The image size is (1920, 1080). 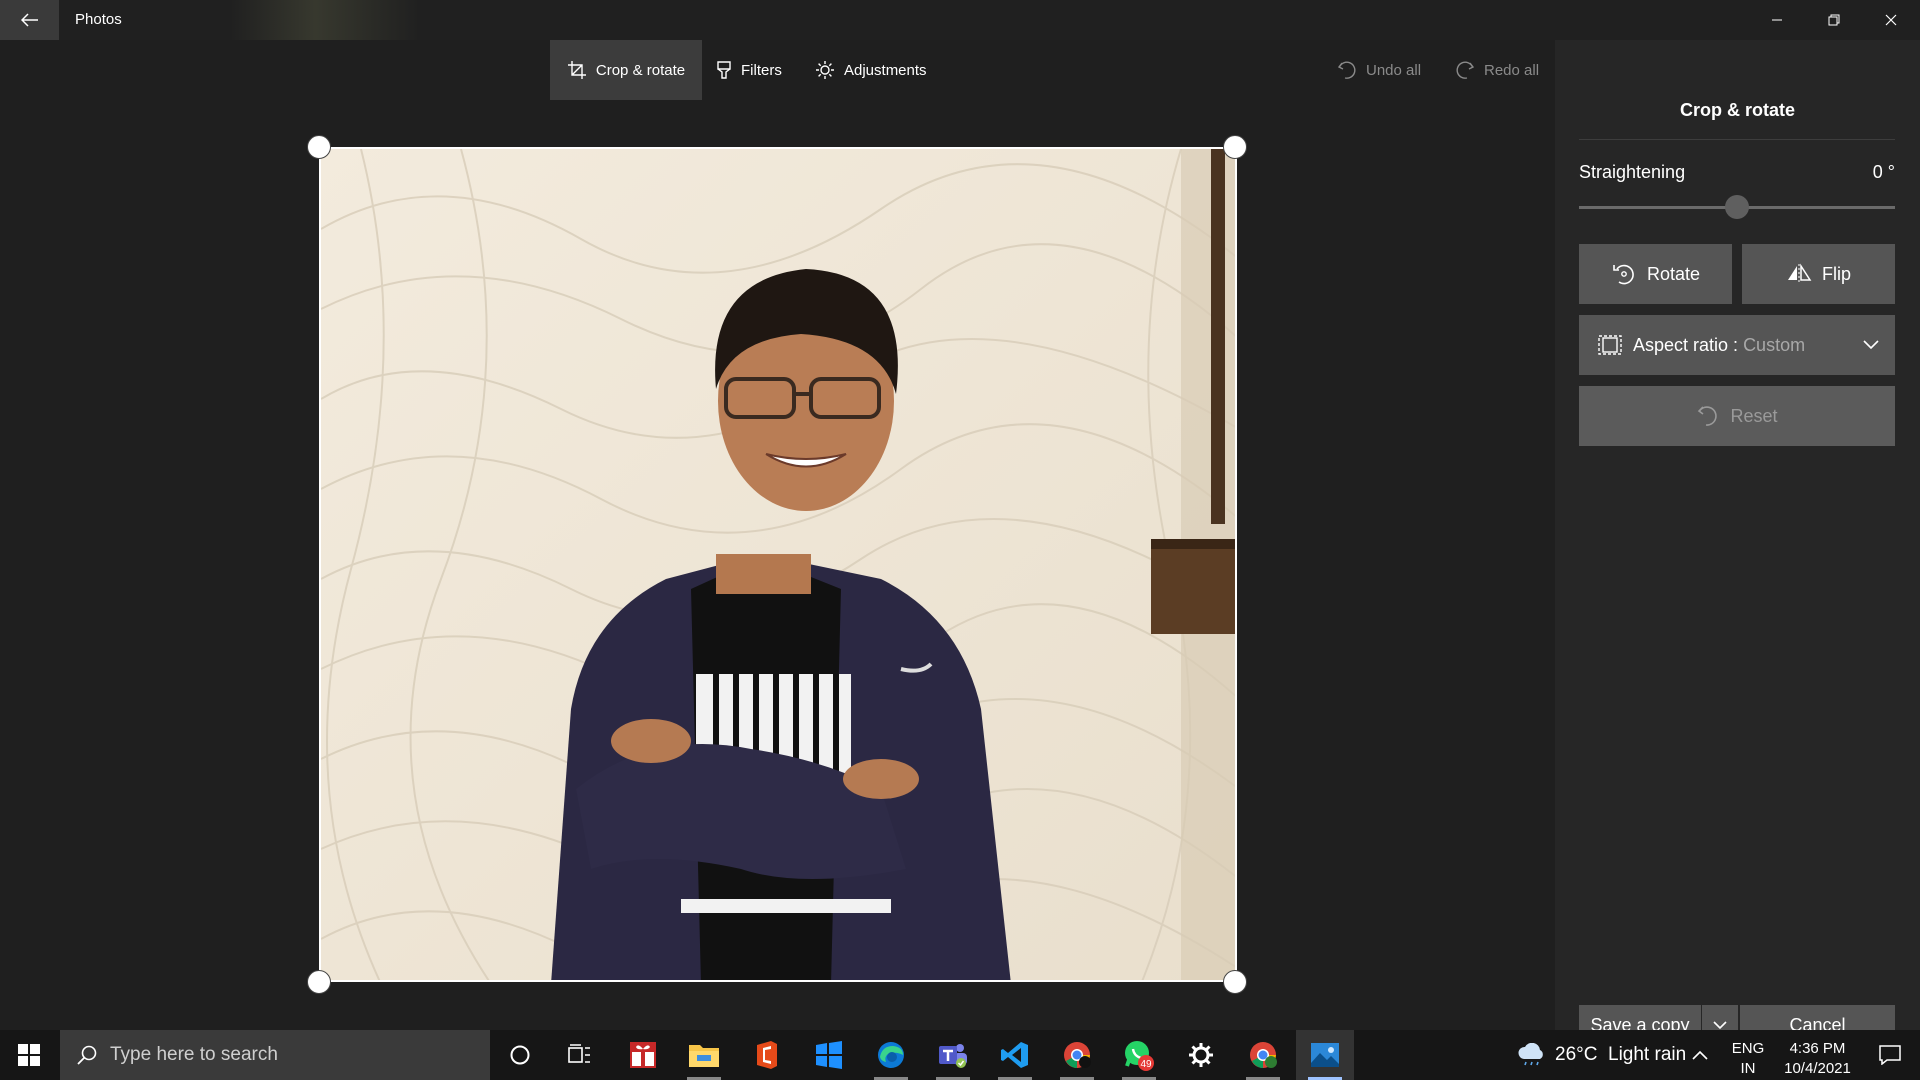 I want to click on photos-app-icon, so click(x=1325, y=1055).